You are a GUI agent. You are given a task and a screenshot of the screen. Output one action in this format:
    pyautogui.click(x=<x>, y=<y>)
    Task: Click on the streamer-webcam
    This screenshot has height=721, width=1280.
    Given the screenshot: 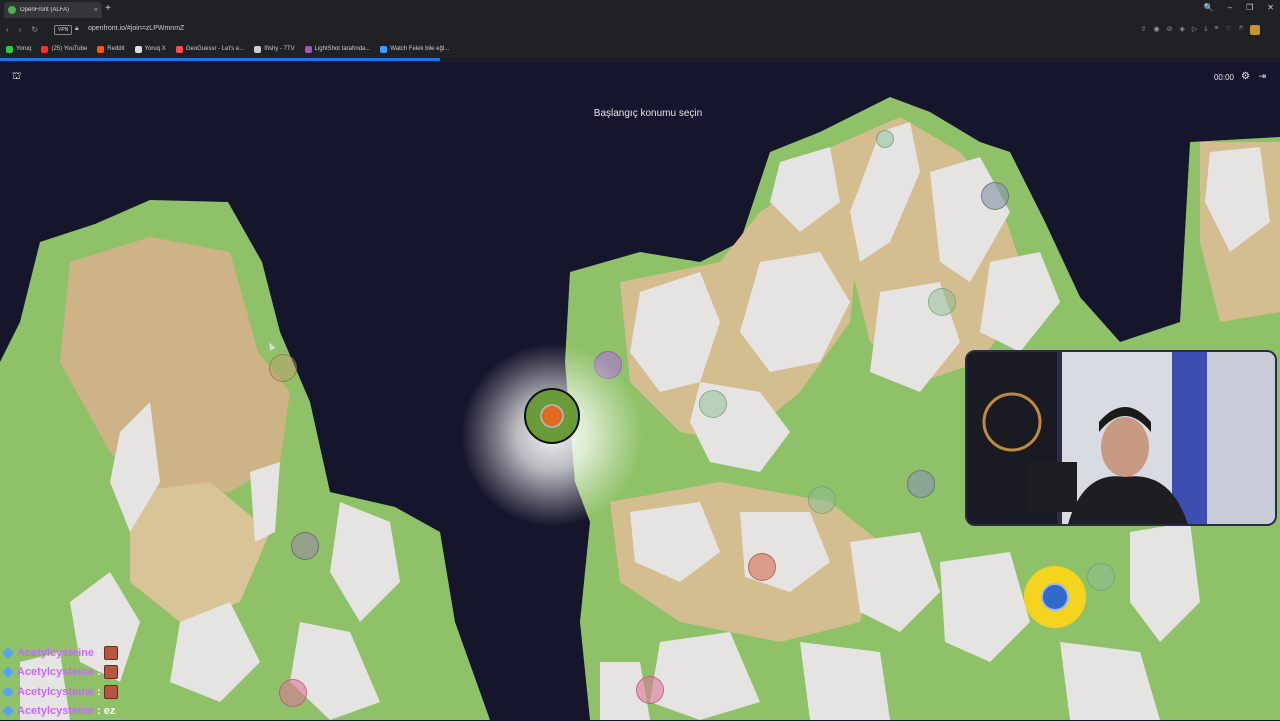 What is the action you would take?
    pyautogui.click(x=1121, y=438)
    